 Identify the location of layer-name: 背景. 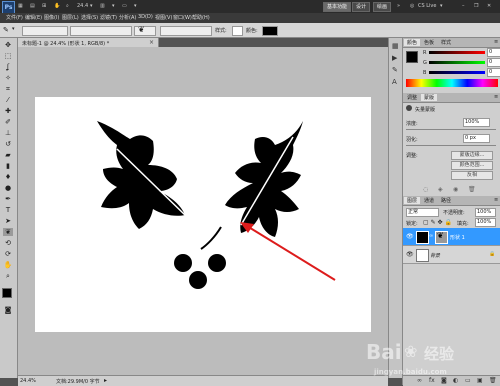
(435, 255).